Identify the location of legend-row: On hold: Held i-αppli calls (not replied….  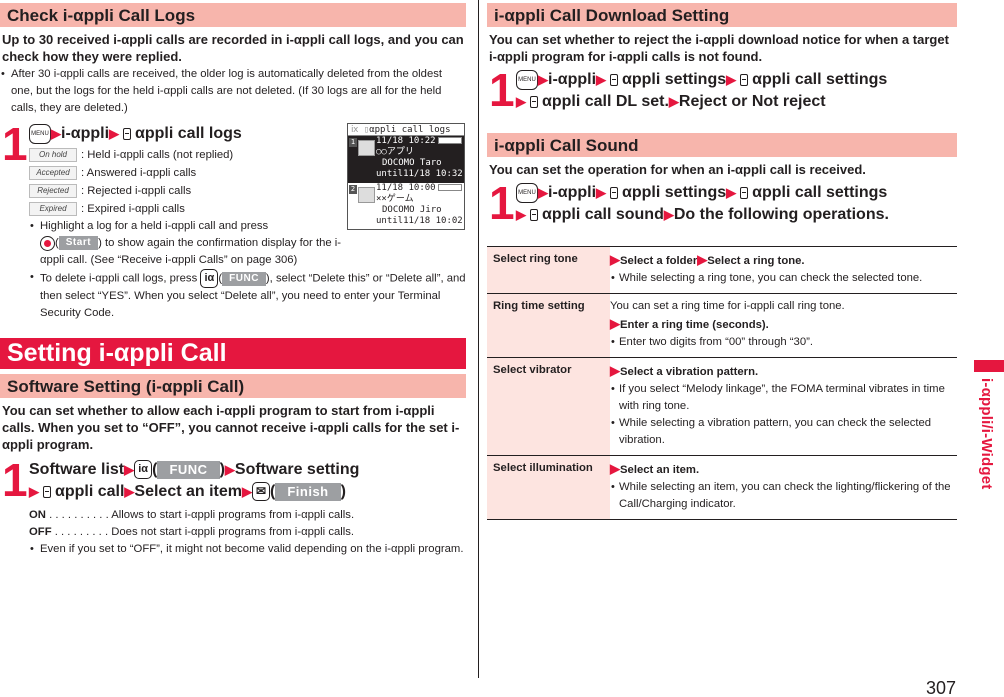
(184, 155).